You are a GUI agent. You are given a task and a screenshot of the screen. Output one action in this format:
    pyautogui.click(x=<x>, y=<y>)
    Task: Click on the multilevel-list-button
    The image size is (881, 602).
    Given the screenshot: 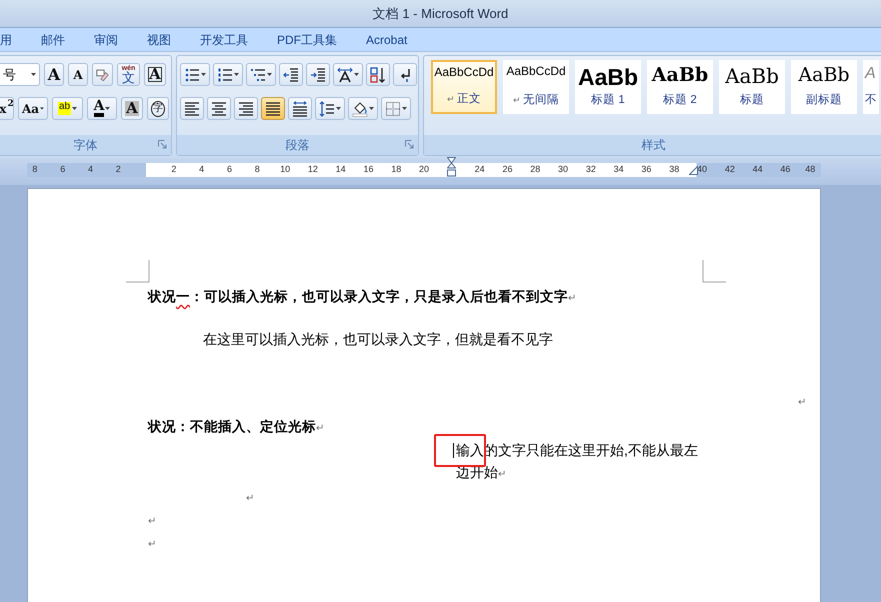 What is the action you would take?
    pyautogui.click(x=261, y=74)
    